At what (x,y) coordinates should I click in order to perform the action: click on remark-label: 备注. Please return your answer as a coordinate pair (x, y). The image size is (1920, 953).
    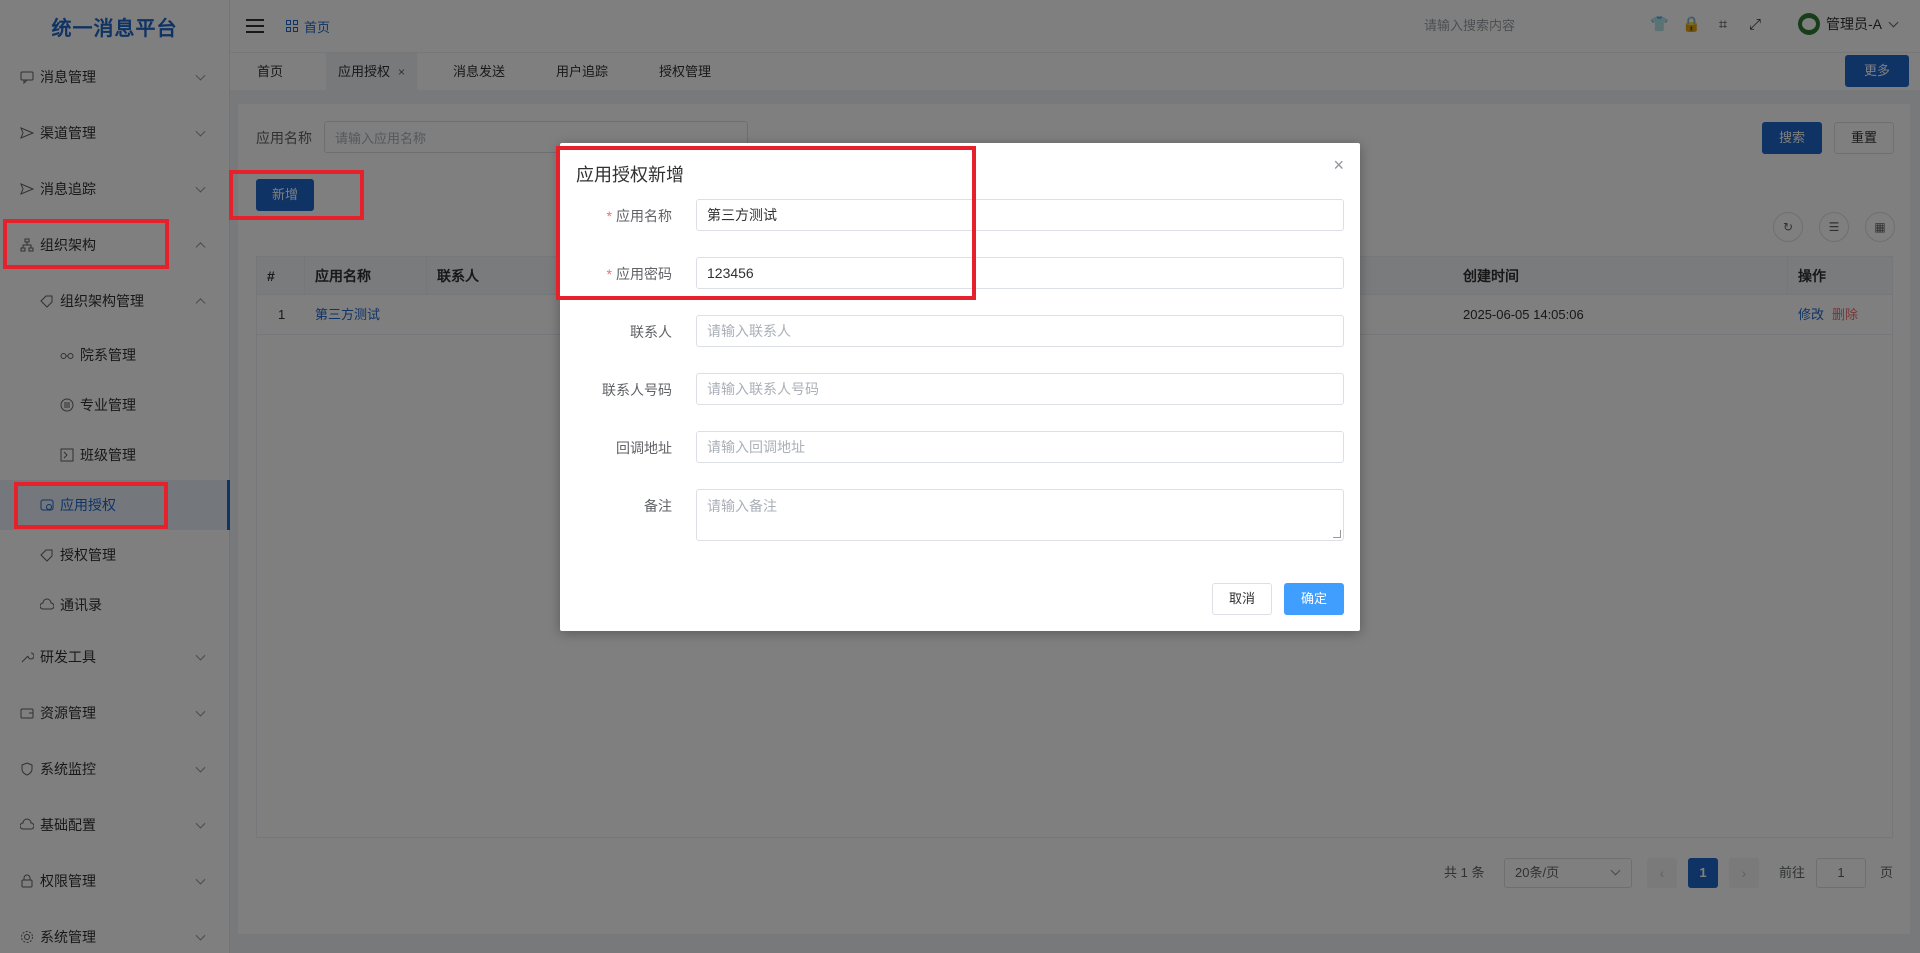
    Looking at the image, I should click on (658, 506).